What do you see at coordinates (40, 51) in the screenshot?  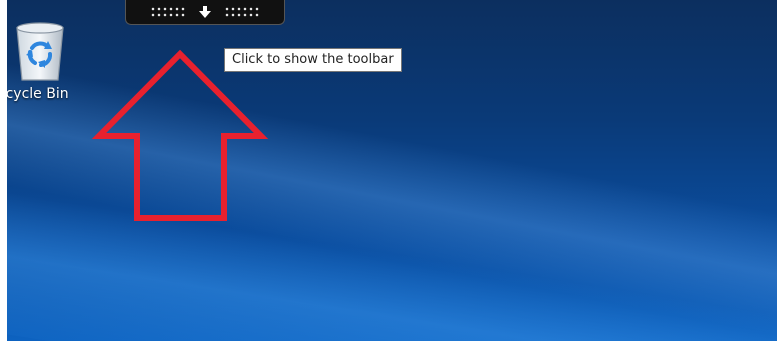 I see `recycle-bin-icon` at bounding box center [40, 51].